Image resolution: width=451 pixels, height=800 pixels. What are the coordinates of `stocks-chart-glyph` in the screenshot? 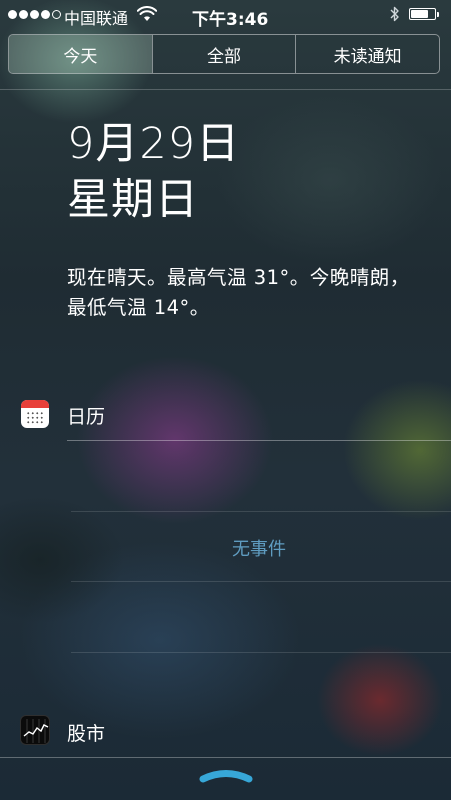 It's located at (36, 731).